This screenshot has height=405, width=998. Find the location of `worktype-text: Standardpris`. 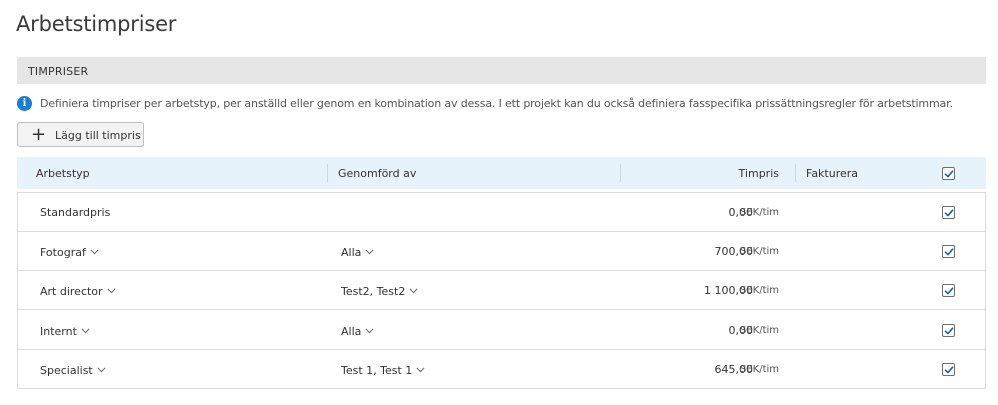

worktype-text: Standardpris is located at coordinates (75, 212).